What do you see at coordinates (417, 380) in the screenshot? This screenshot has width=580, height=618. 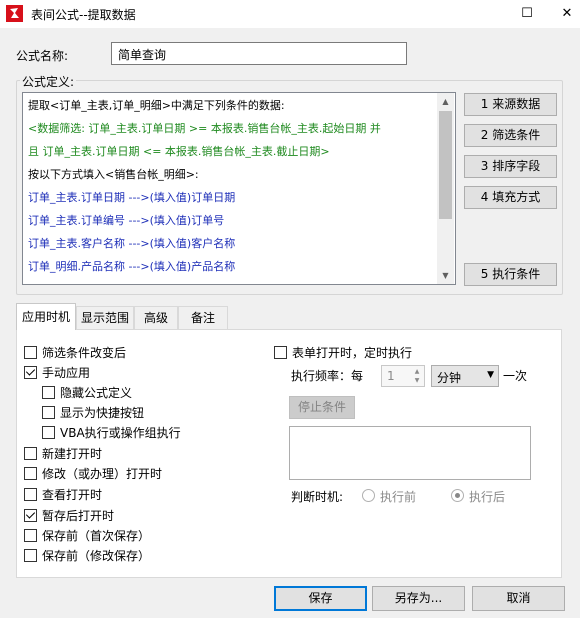 I see `stepper-down-icon: ▼` at bounding box center [417, 380].